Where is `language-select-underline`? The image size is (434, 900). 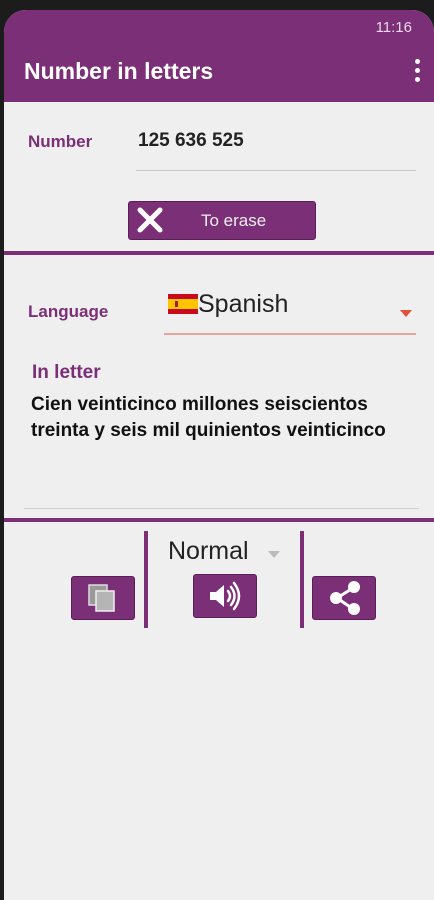
language-select-underline is located at coordinates (290, 334).